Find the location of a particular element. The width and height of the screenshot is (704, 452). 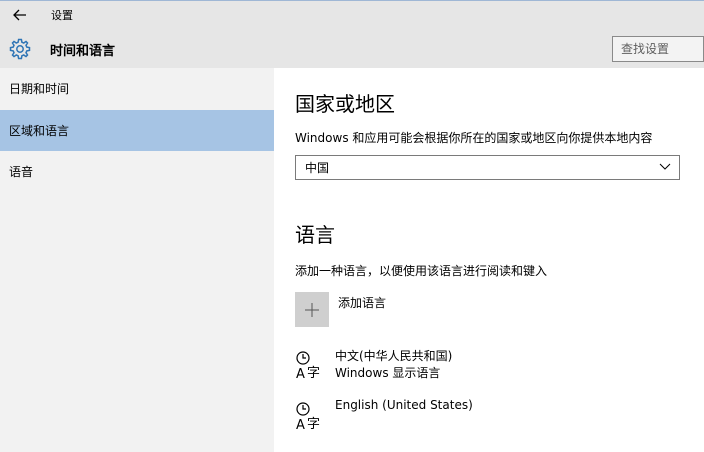

plus-icon is located at coordinates (312, 309).